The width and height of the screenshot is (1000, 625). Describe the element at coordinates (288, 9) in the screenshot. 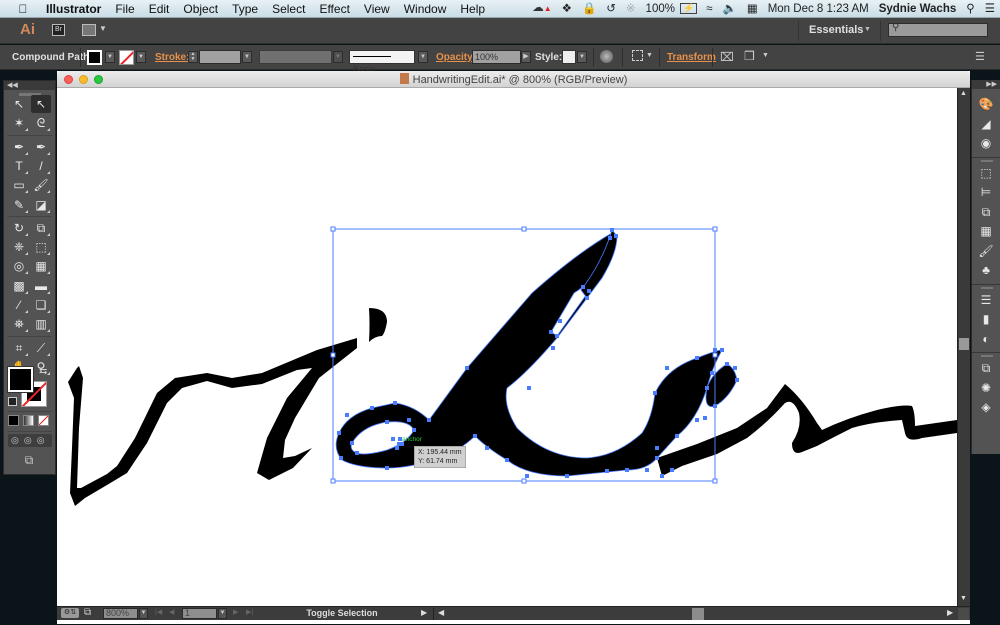

I see `menu-select: Select` at that location.